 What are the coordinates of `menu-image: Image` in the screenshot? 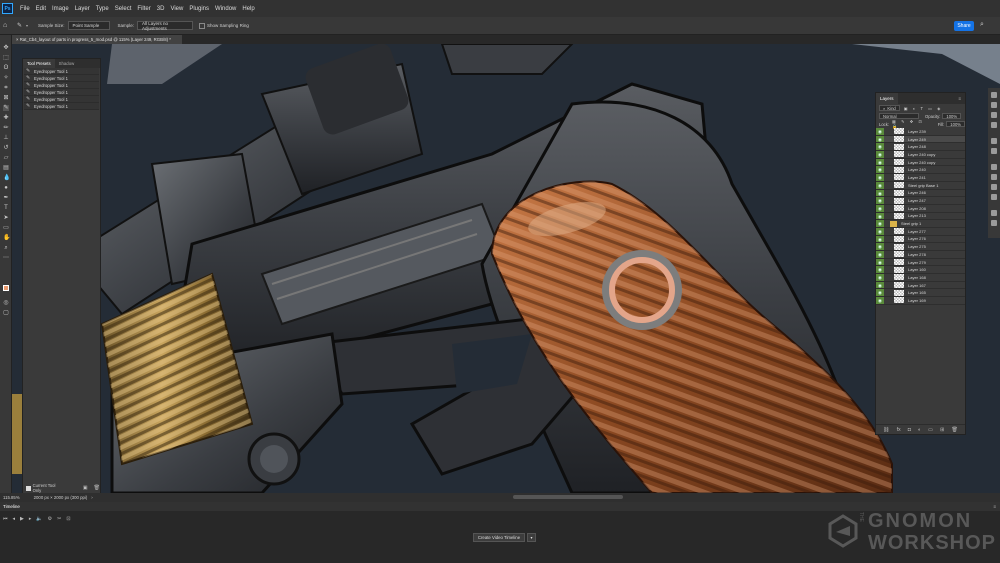 It's located at (60, 9).